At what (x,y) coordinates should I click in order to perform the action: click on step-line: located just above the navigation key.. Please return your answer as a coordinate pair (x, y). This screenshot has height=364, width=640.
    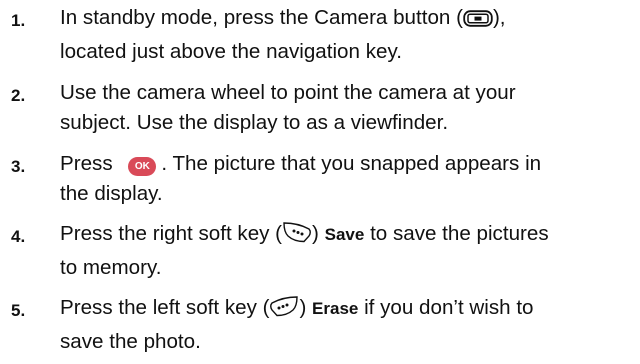
    Looking at the image, I should click on (231, 51).